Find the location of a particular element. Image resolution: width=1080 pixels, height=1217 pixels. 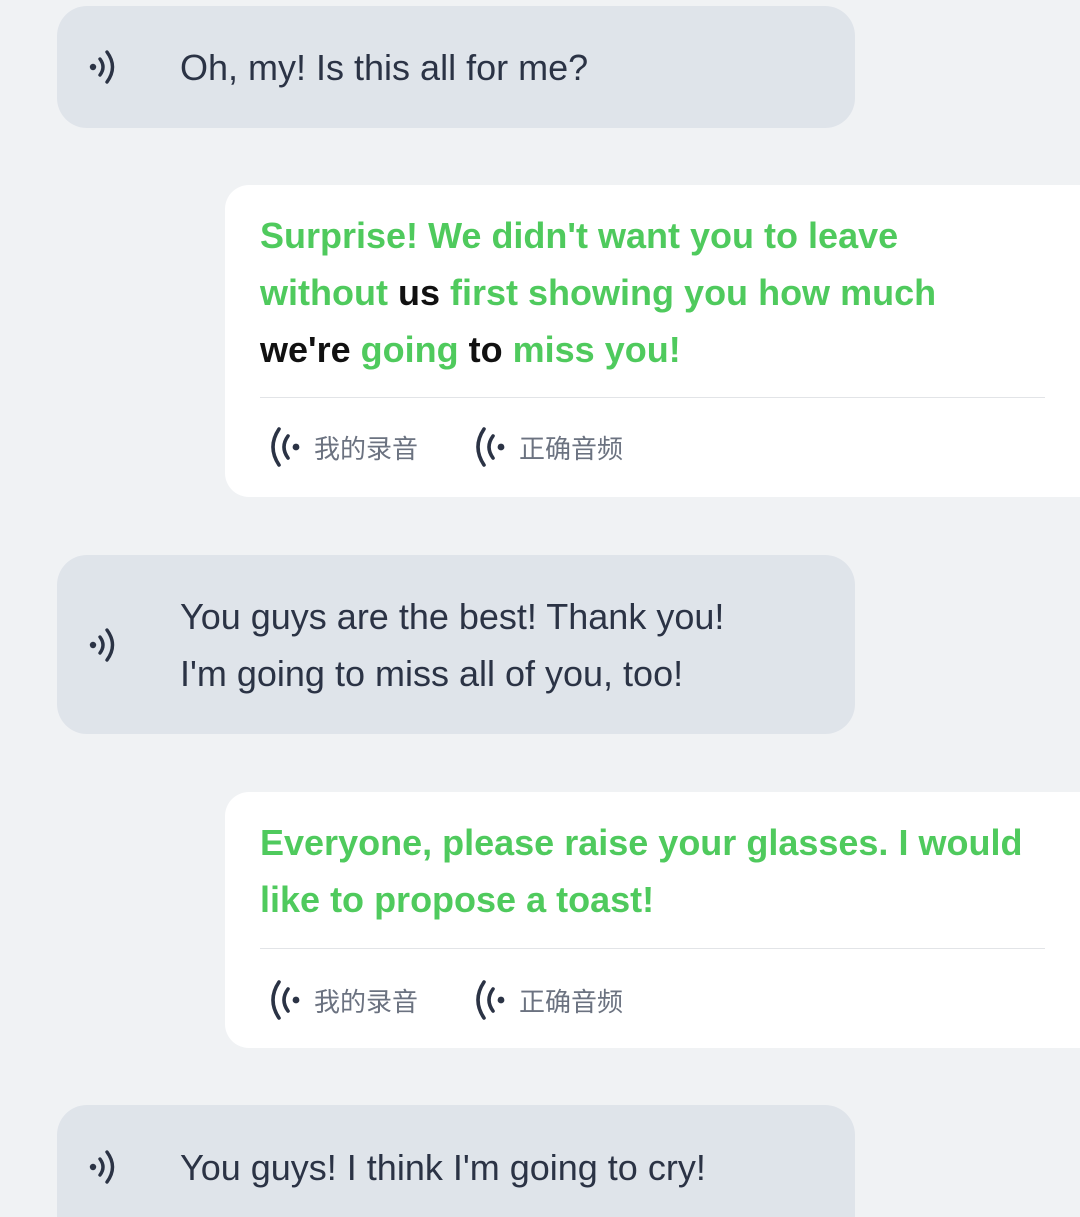

message-line: I'm going to miss all of you, too! is located at coordinates (432, 673).